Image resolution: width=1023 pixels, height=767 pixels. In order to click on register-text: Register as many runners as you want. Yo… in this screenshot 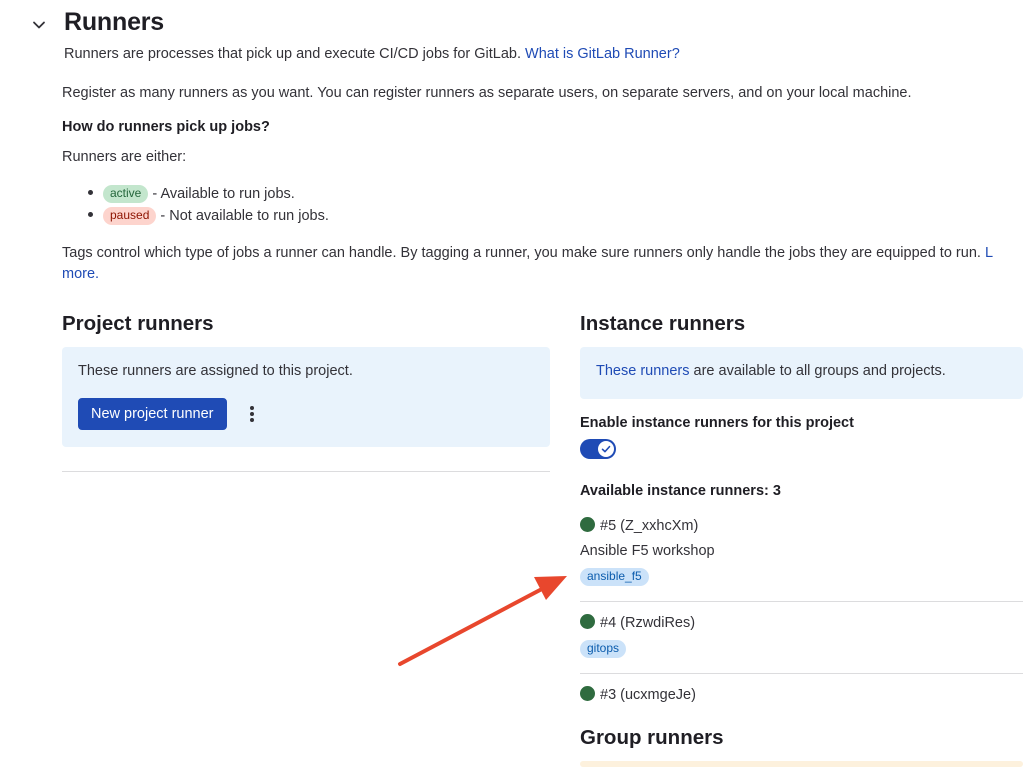, I will do `click(487, 93)`.